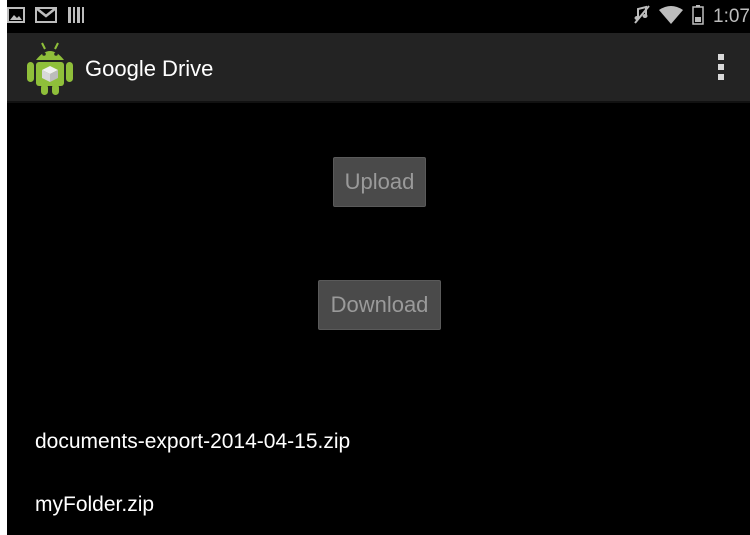 This screenshot has width=750, height=535. I want to click on system-icons: 1:07, so click(692, 17).